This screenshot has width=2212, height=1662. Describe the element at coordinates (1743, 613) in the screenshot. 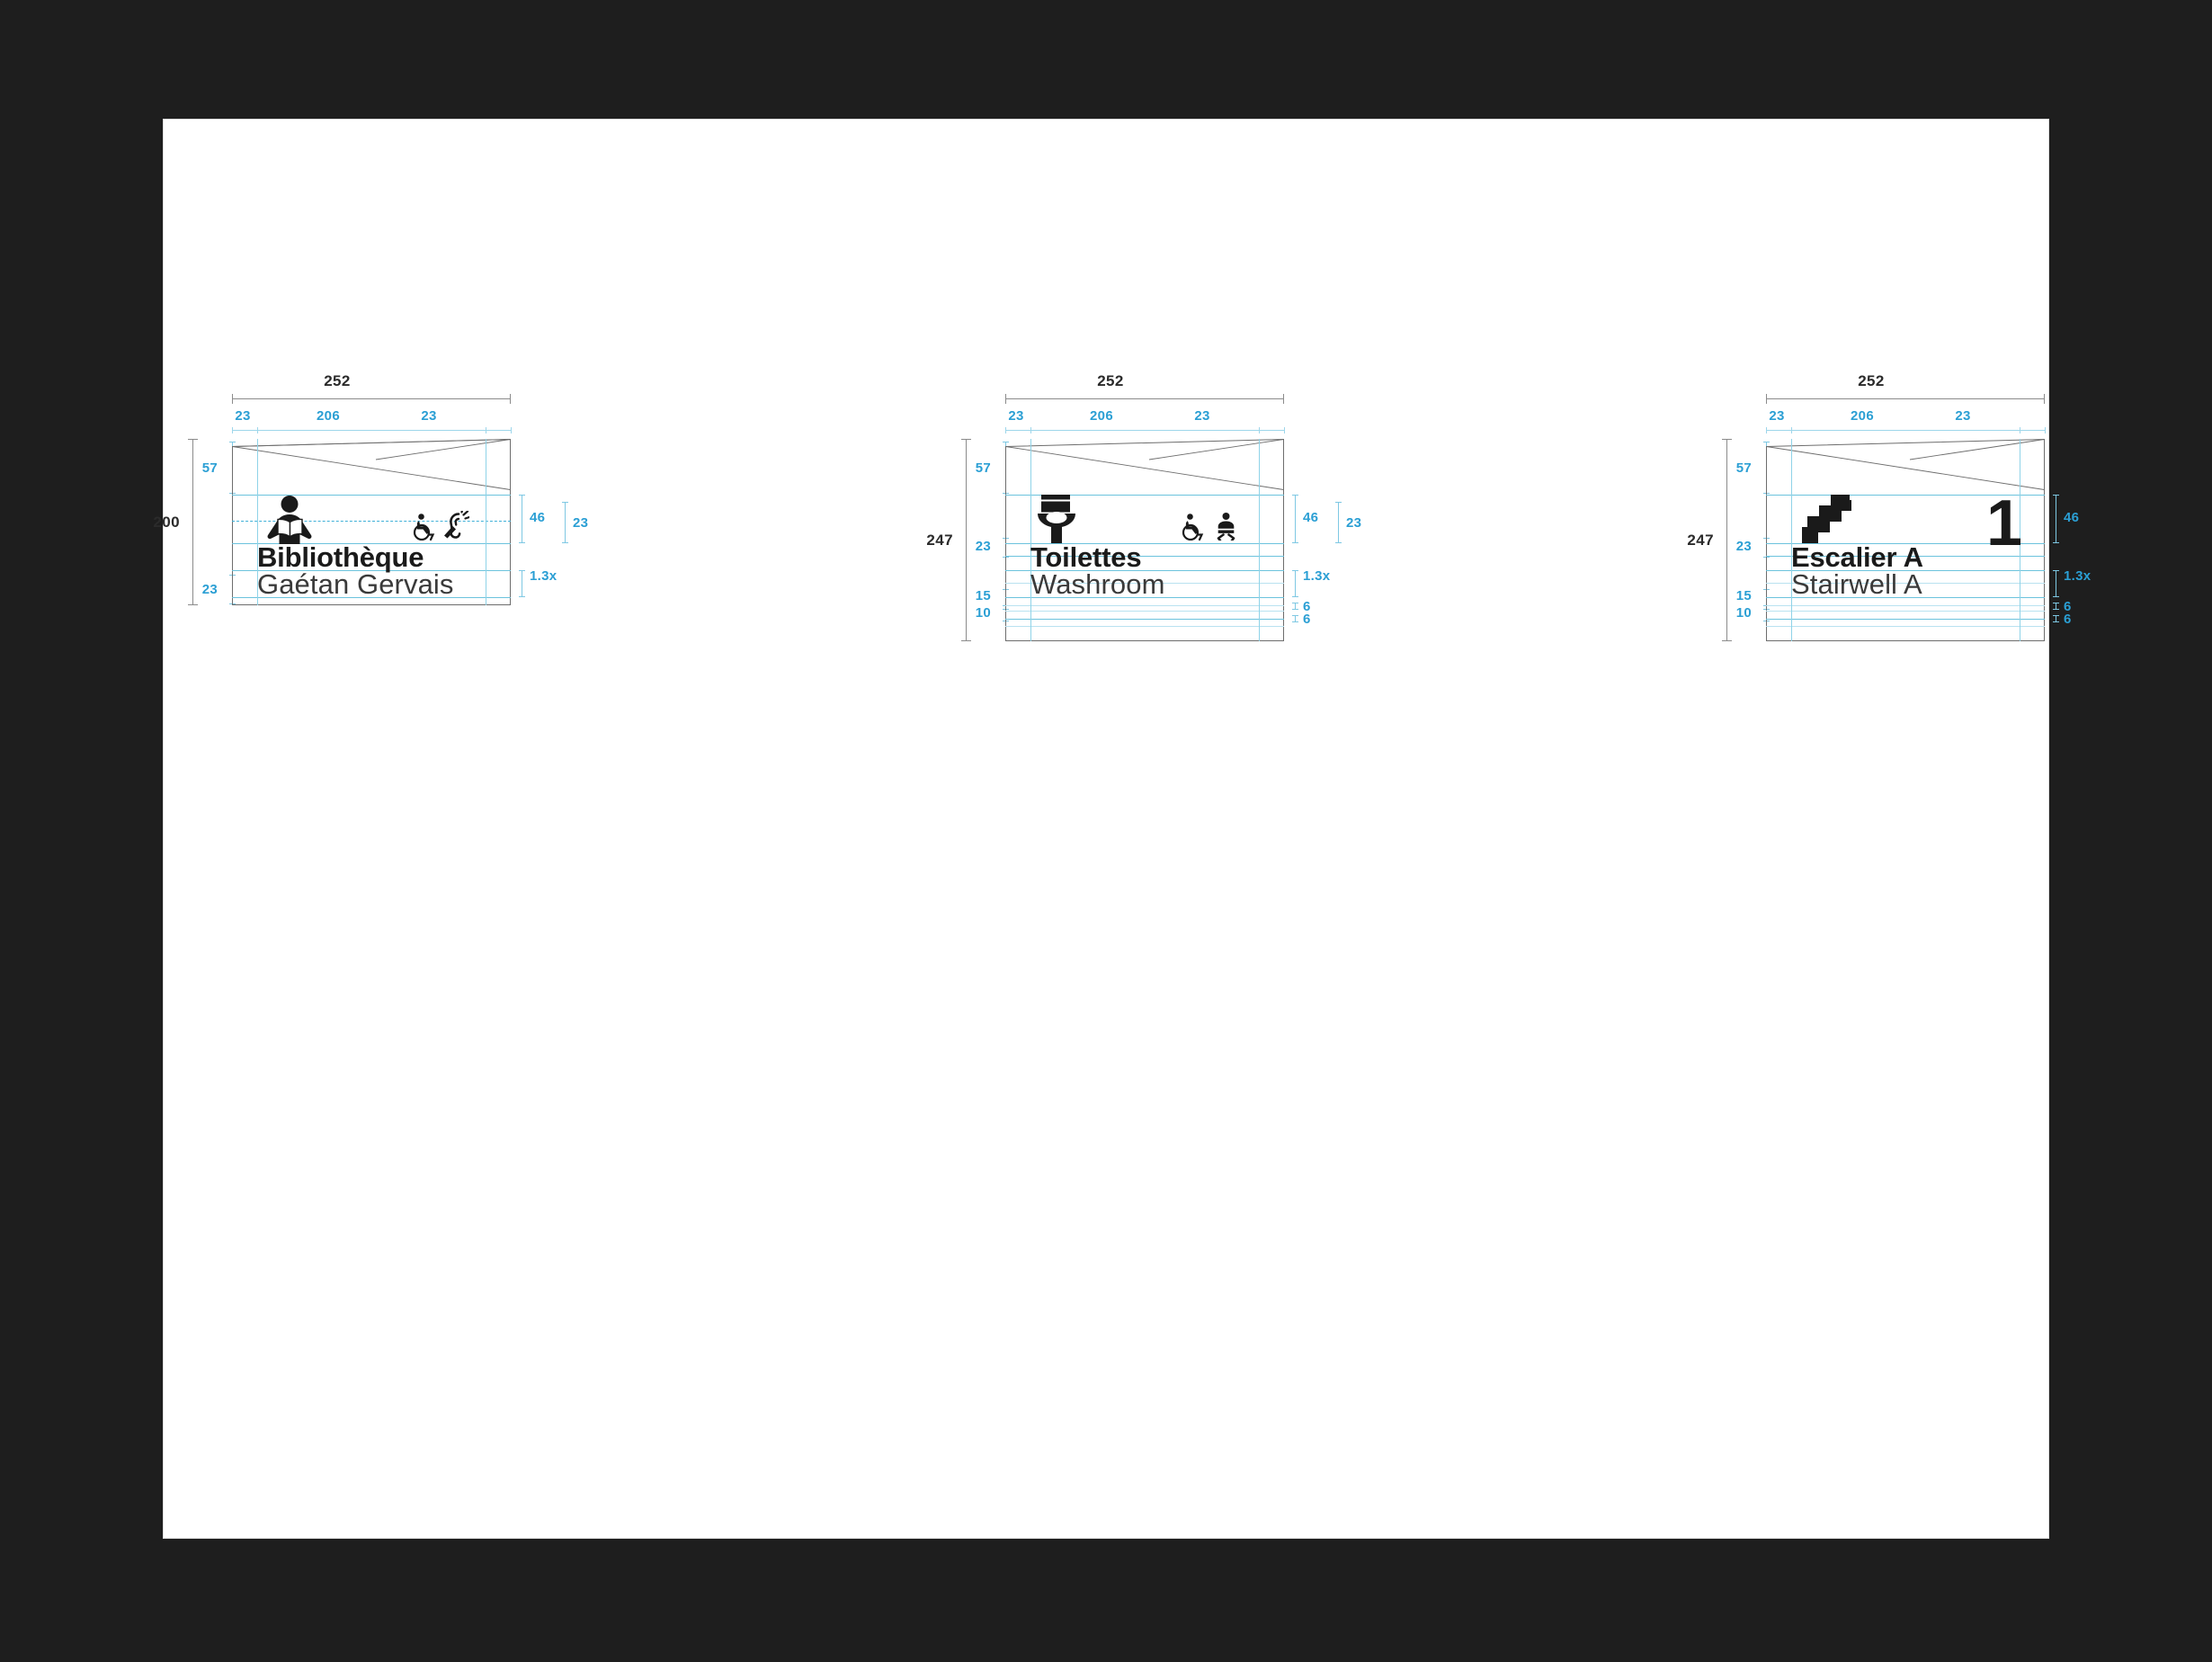

I see `dim-label-10: 10` at that location.